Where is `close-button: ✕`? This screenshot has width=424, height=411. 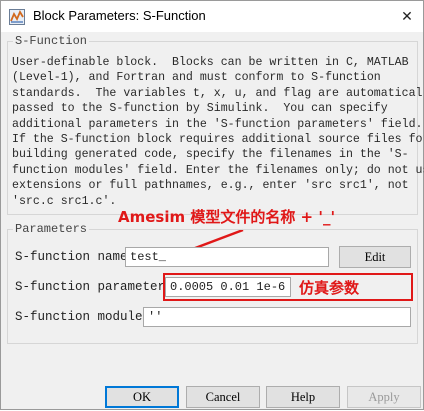
close-button: ✕ is located at coordinates (407, 16).